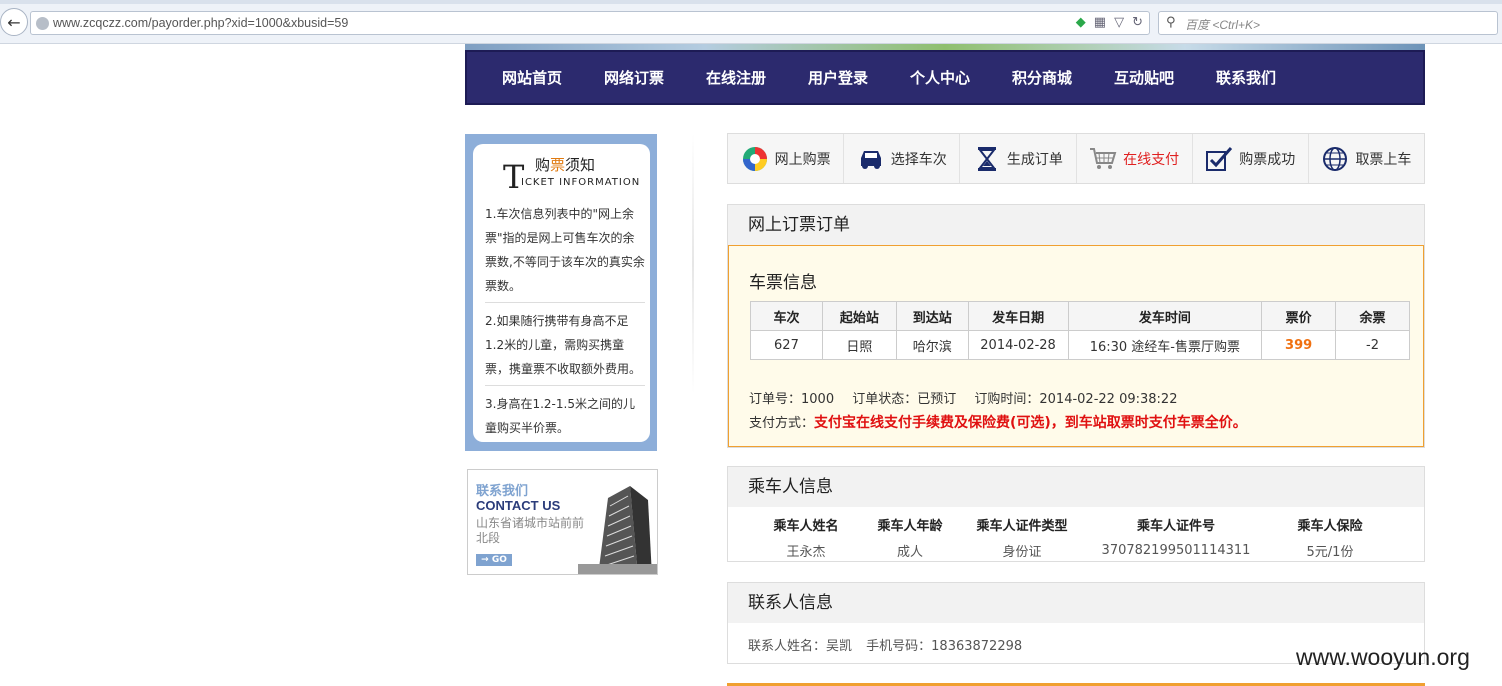 The image size is (1502, 686). I want to click on checkbox-icon, so click(1219, 159).